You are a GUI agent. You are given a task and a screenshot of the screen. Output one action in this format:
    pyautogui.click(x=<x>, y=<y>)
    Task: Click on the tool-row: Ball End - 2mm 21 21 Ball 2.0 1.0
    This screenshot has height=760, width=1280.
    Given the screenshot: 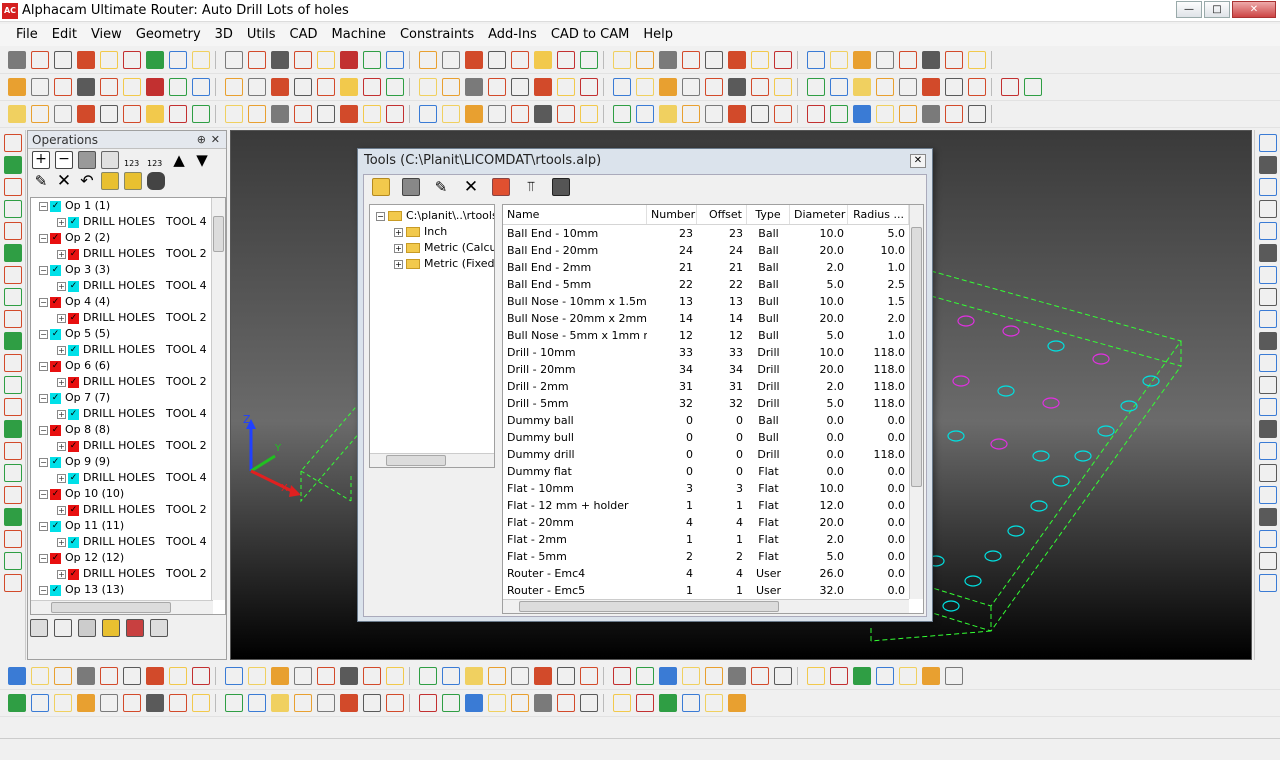 What is the action you would take?
    pyautogui.click(x=713, y=267)
    